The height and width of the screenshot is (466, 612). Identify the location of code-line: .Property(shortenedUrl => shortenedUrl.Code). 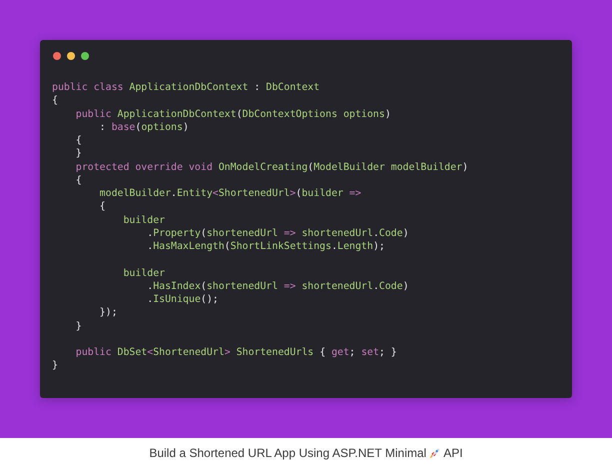
(277, 233).